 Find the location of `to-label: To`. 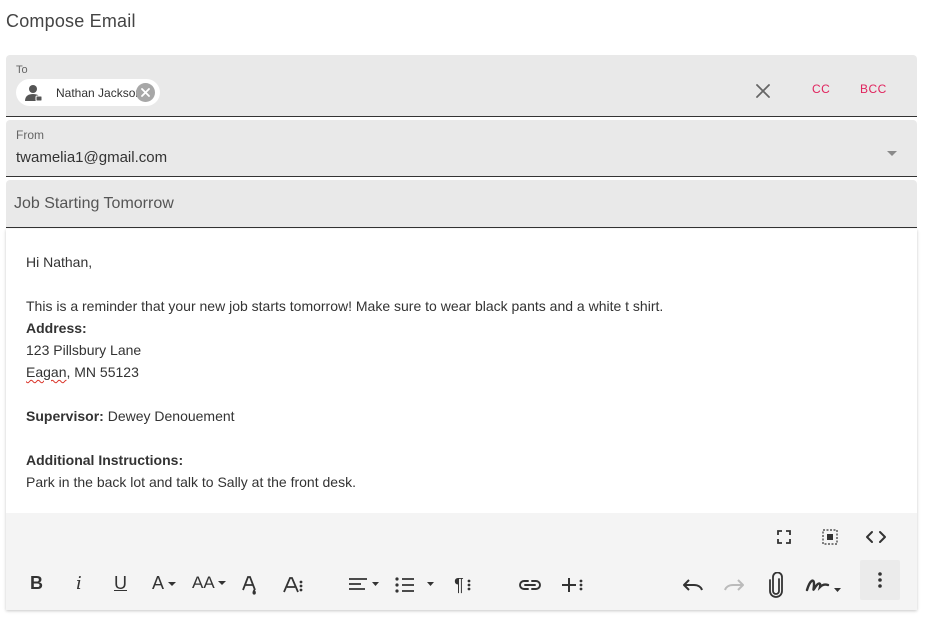

to-label: To is located at coordinates (22, 70).